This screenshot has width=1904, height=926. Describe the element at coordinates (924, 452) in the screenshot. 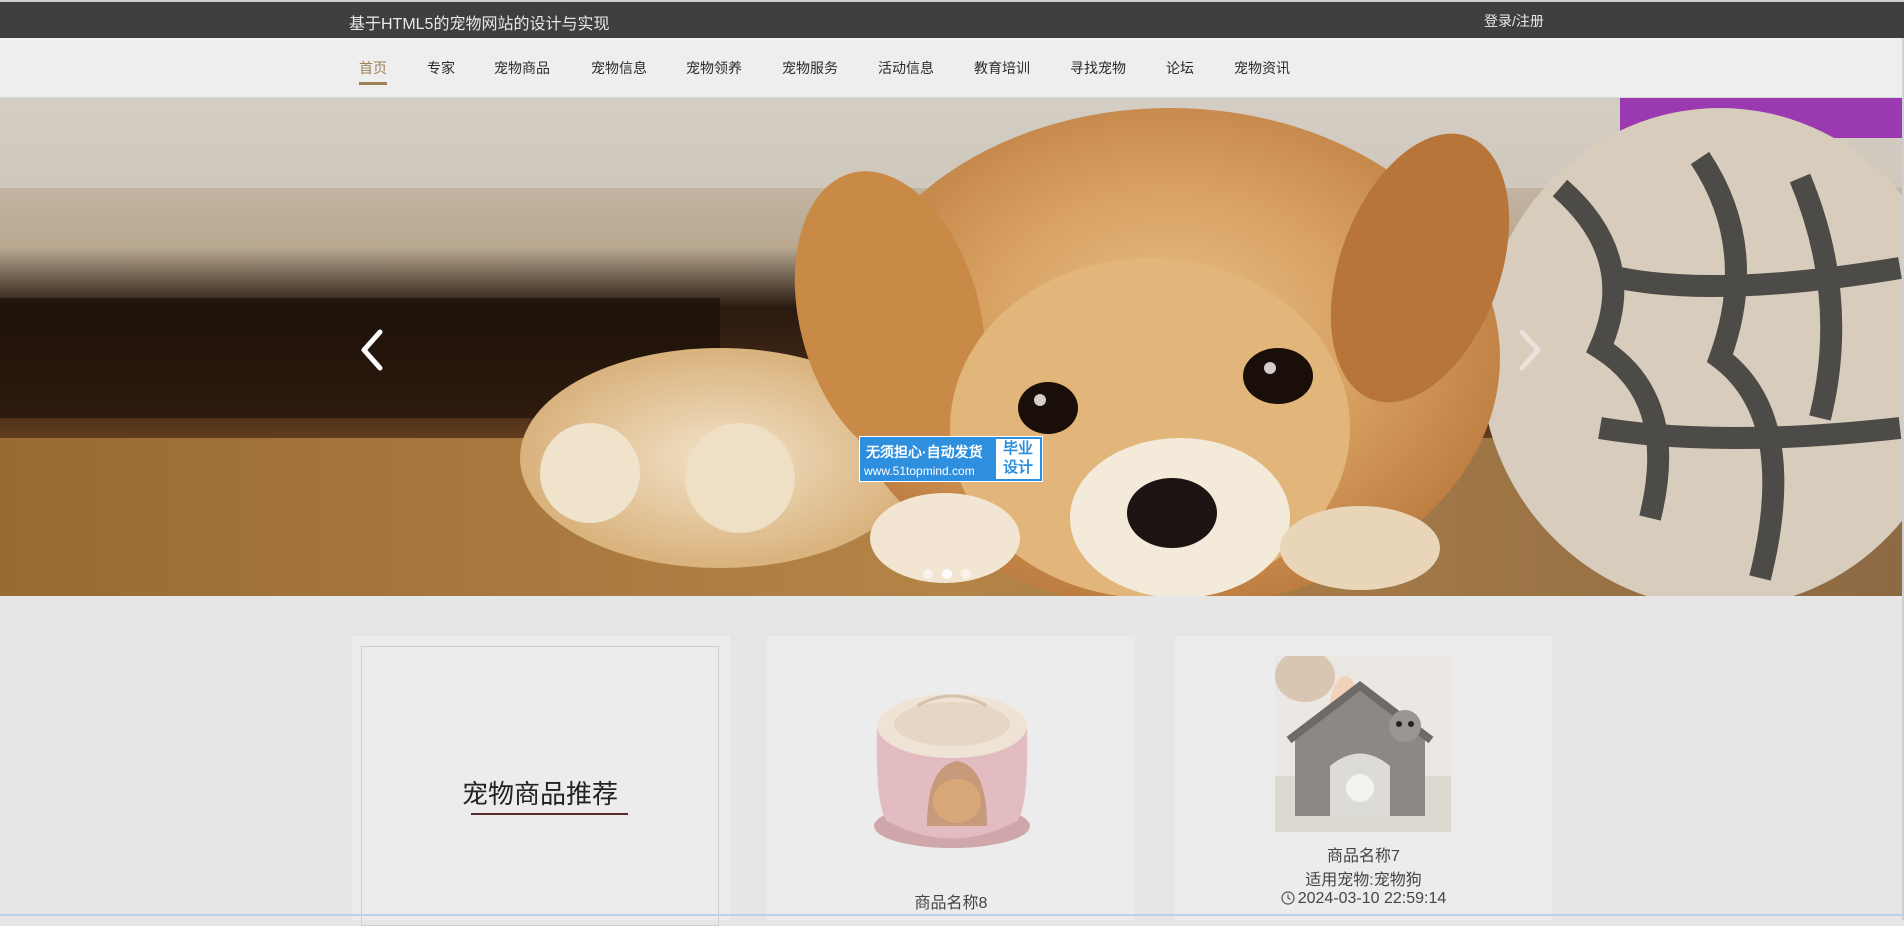

I see `watermark-text: 无须担心·自动发货` at that location.